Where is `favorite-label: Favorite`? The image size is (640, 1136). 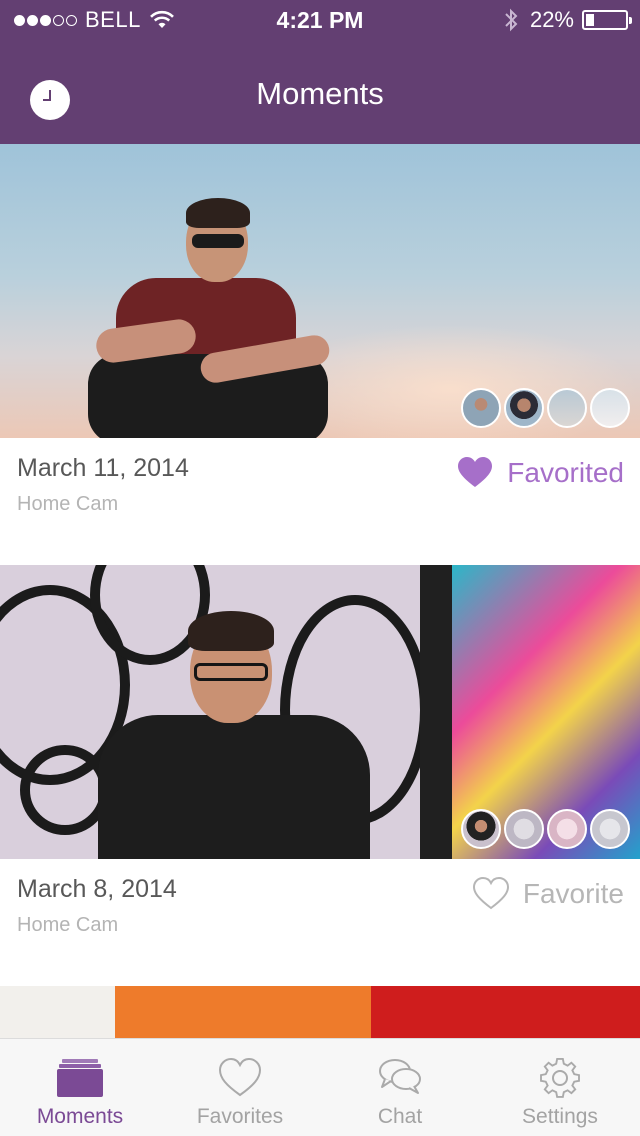 favorite-label: Favorite is located at coordinates (573, 893).